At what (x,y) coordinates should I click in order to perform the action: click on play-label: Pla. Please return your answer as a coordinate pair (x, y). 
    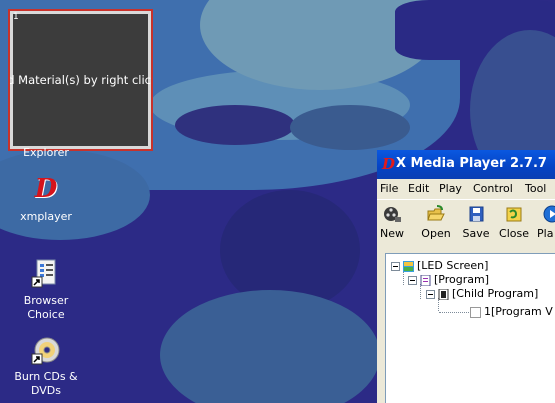
    Looking at the image, I should click on (545, 233).